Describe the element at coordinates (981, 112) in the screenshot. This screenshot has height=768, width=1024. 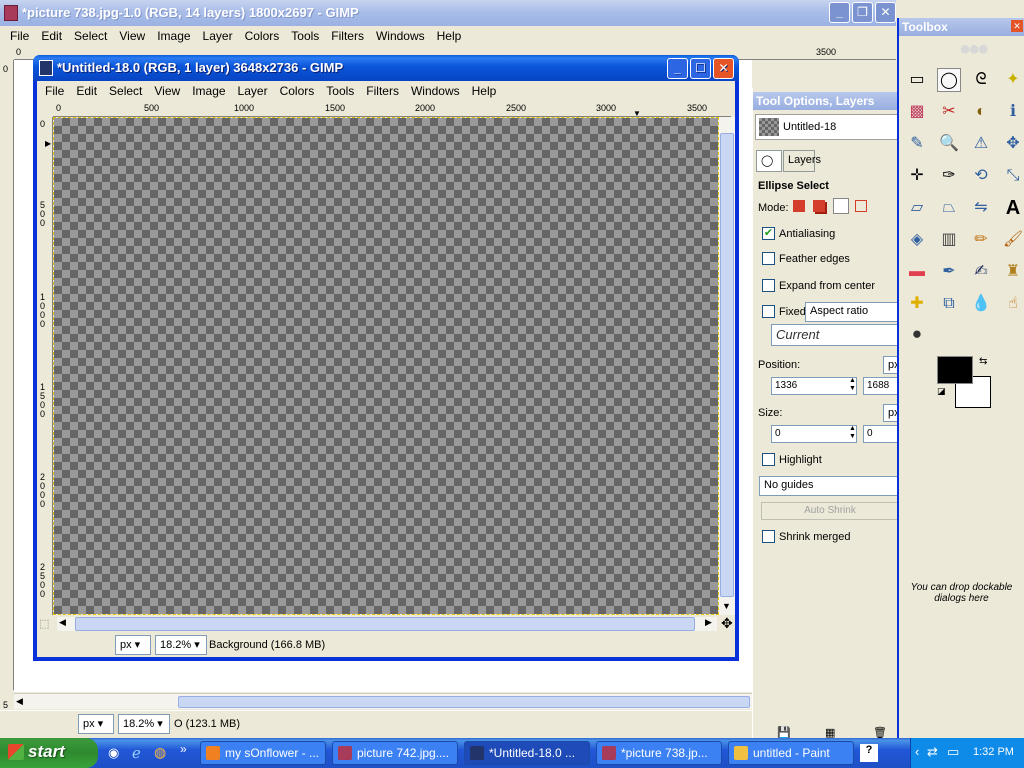
I see `foreground-select-icon: ◐` at that location.